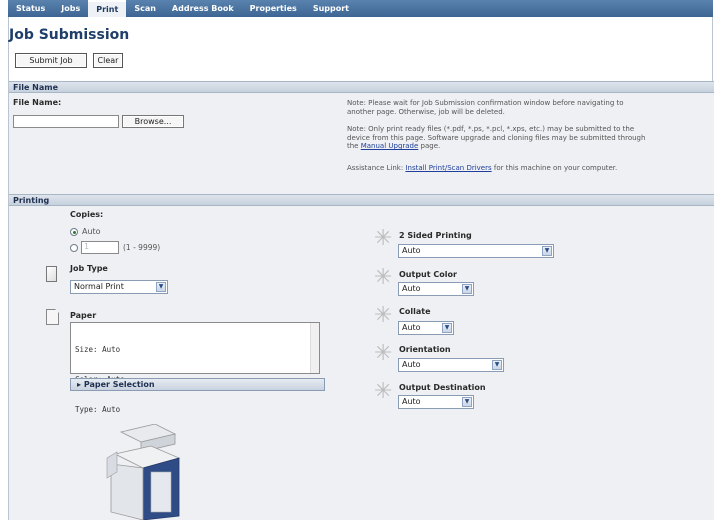  What do you see at coordinates (98, 349) in the screenshot?
I see `paper-size-line: Size: Auto` at bounding box center [98, 349].